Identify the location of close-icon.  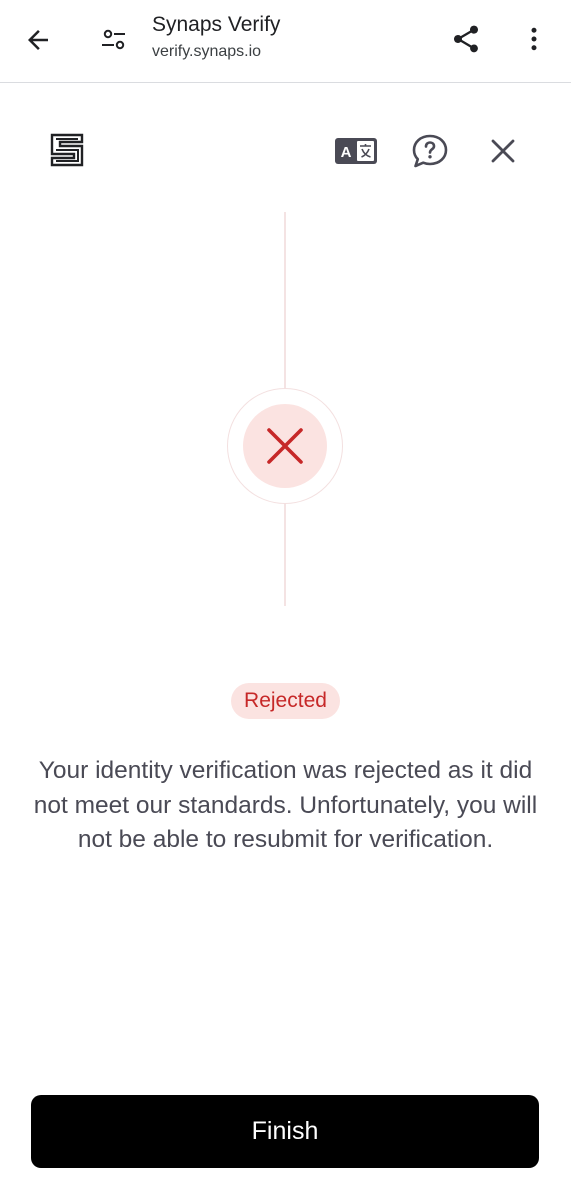
(503, 151).